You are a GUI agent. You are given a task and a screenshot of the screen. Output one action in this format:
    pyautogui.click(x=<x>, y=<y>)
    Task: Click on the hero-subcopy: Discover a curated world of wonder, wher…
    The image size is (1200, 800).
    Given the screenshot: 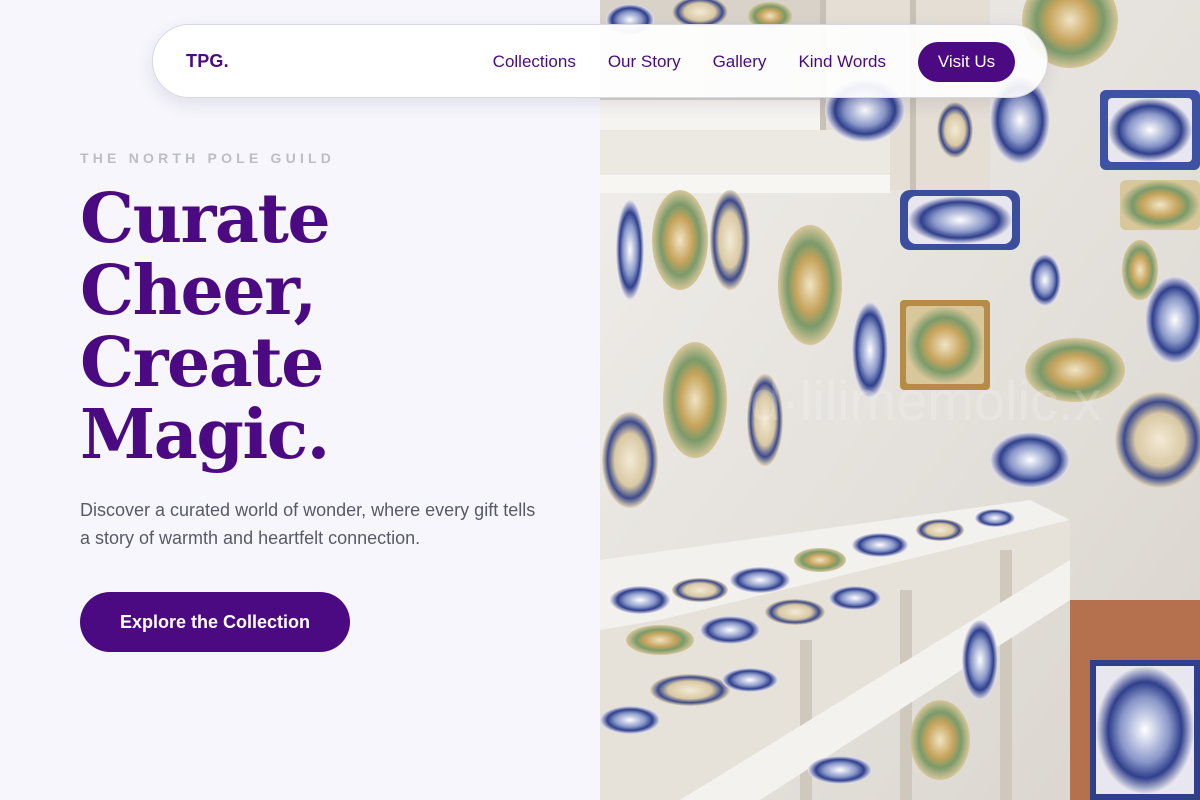 What is the action you would take?
    pyautogui.click(x=308, y=524)
    